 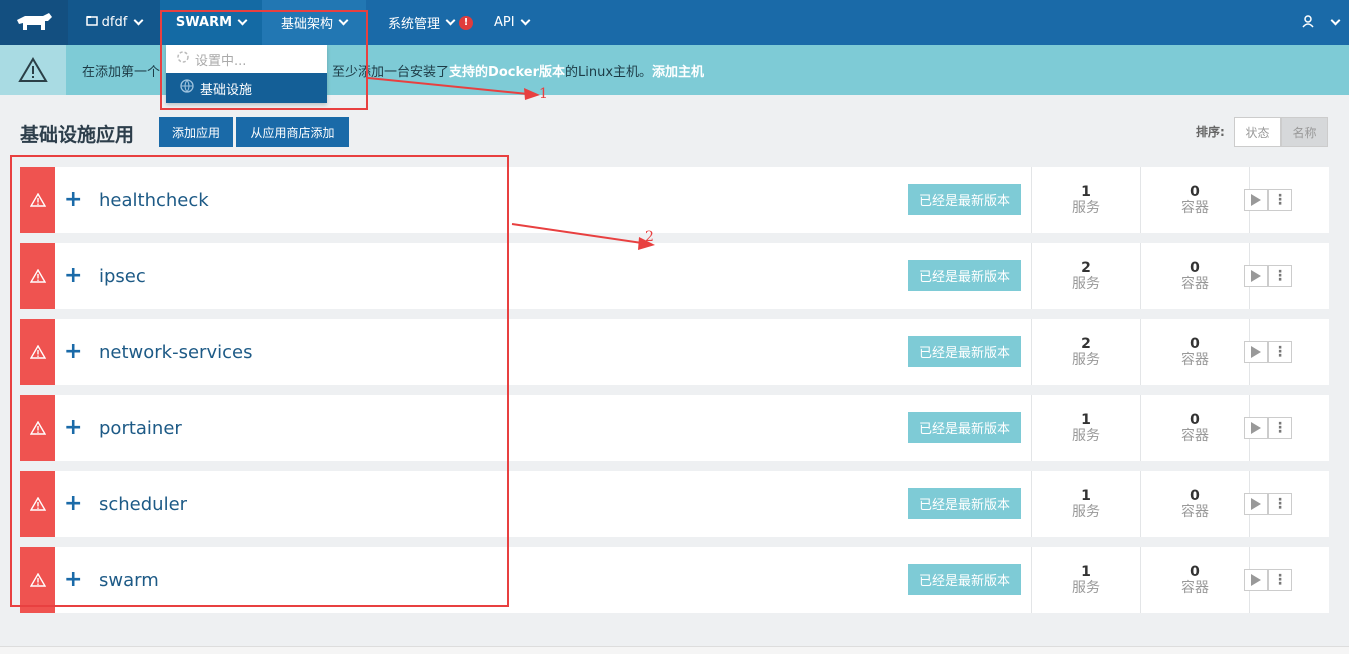 What do you see at coordinates (1321, 22) in the screenshot?
I see `user-menu` at bounding box center [1321, 22].